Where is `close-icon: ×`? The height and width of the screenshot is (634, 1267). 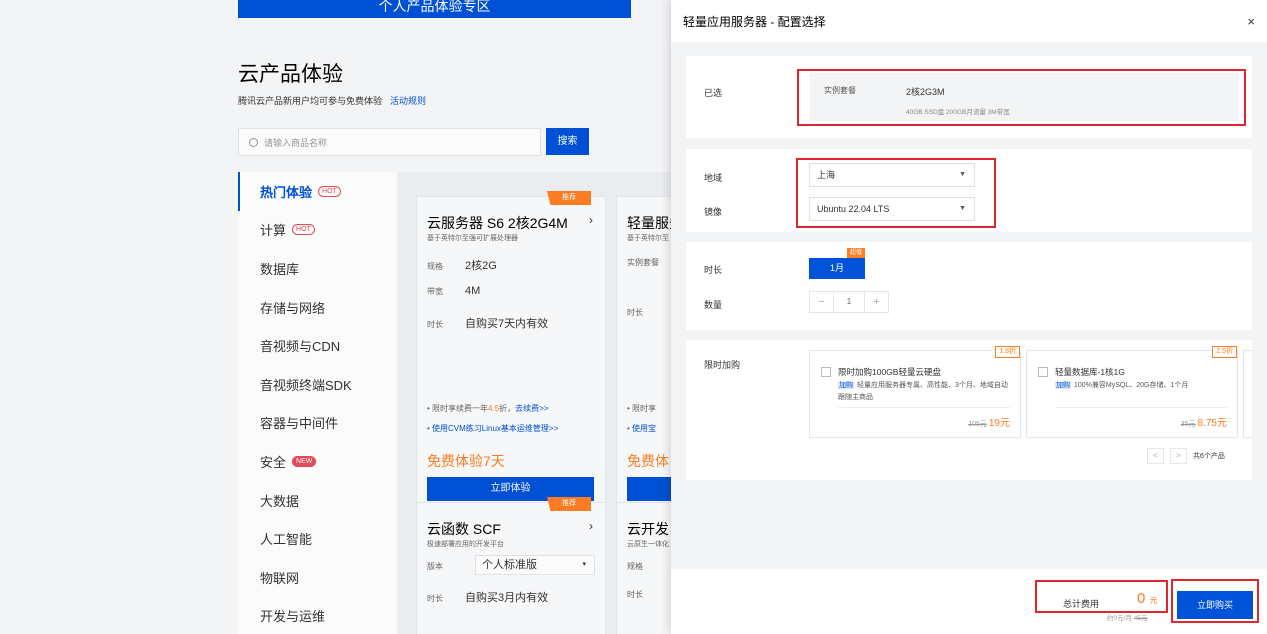
close-icon: × is located at coordinates (1251, 21).